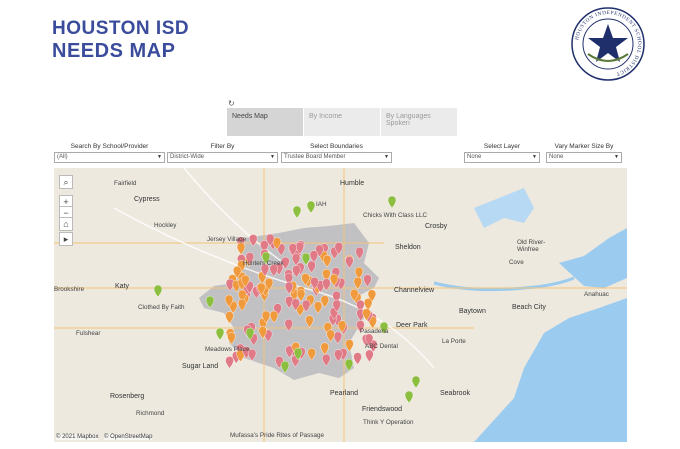 This screenshot has height=449, width=680. I want to click on page-title: HOUSTON ISD, so click(121, 28).